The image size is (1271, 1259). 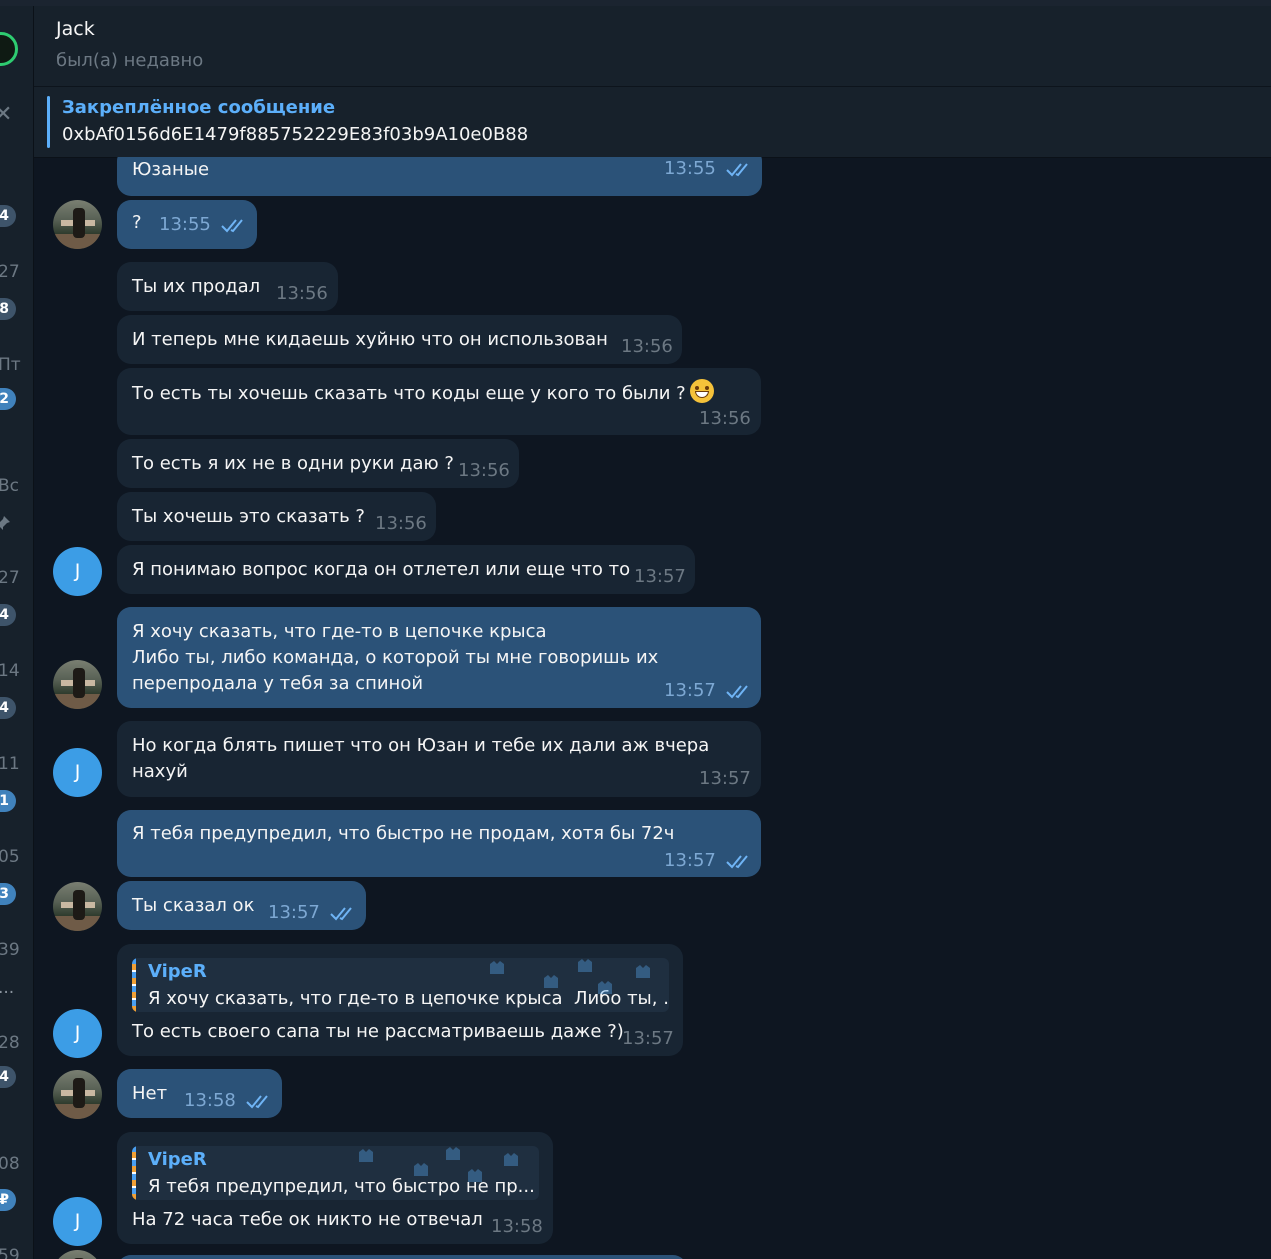 I want to click on chat-header: Jack был(а) недавно, so click(x=652, y=46).